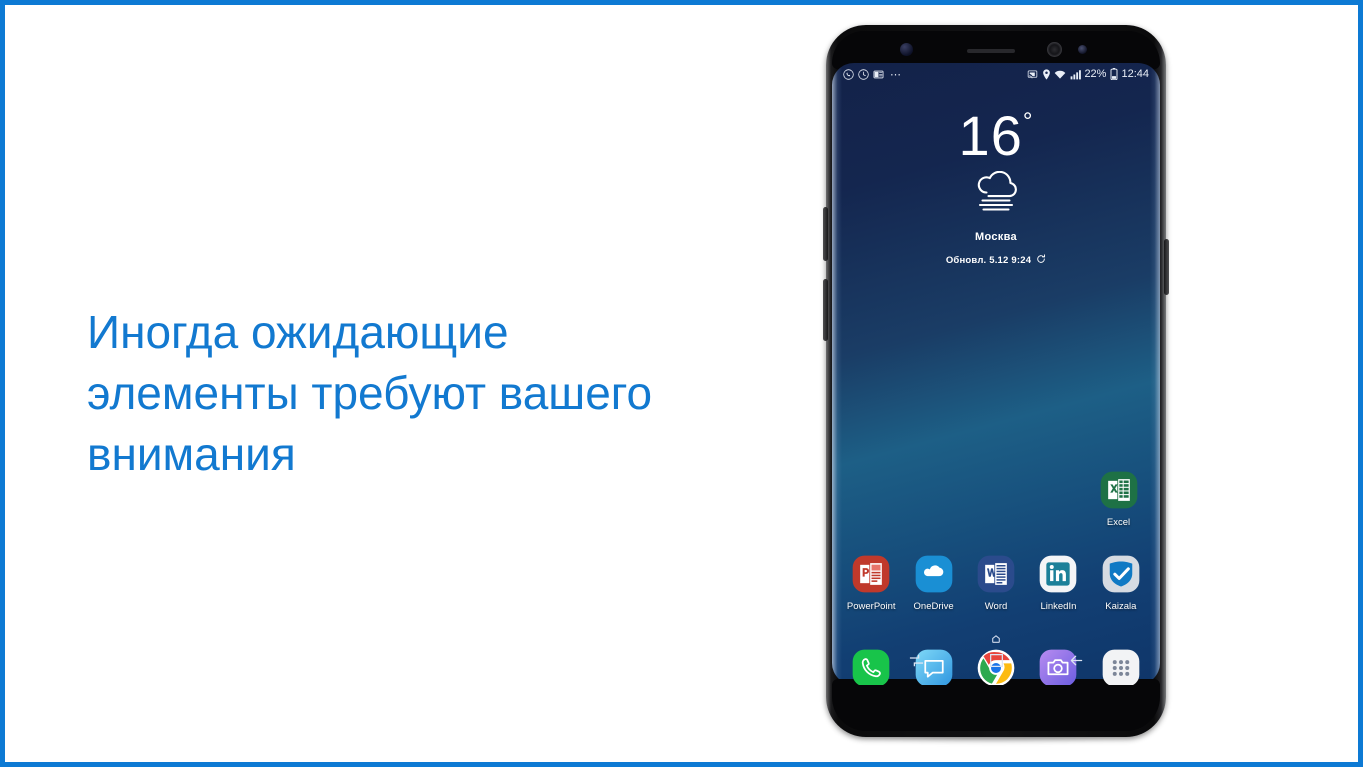 The height and width of the screenshot is (767, 1363). Describe the element at coordinates (825, 310) in the screenshot. I see `bixby-button` at that location.